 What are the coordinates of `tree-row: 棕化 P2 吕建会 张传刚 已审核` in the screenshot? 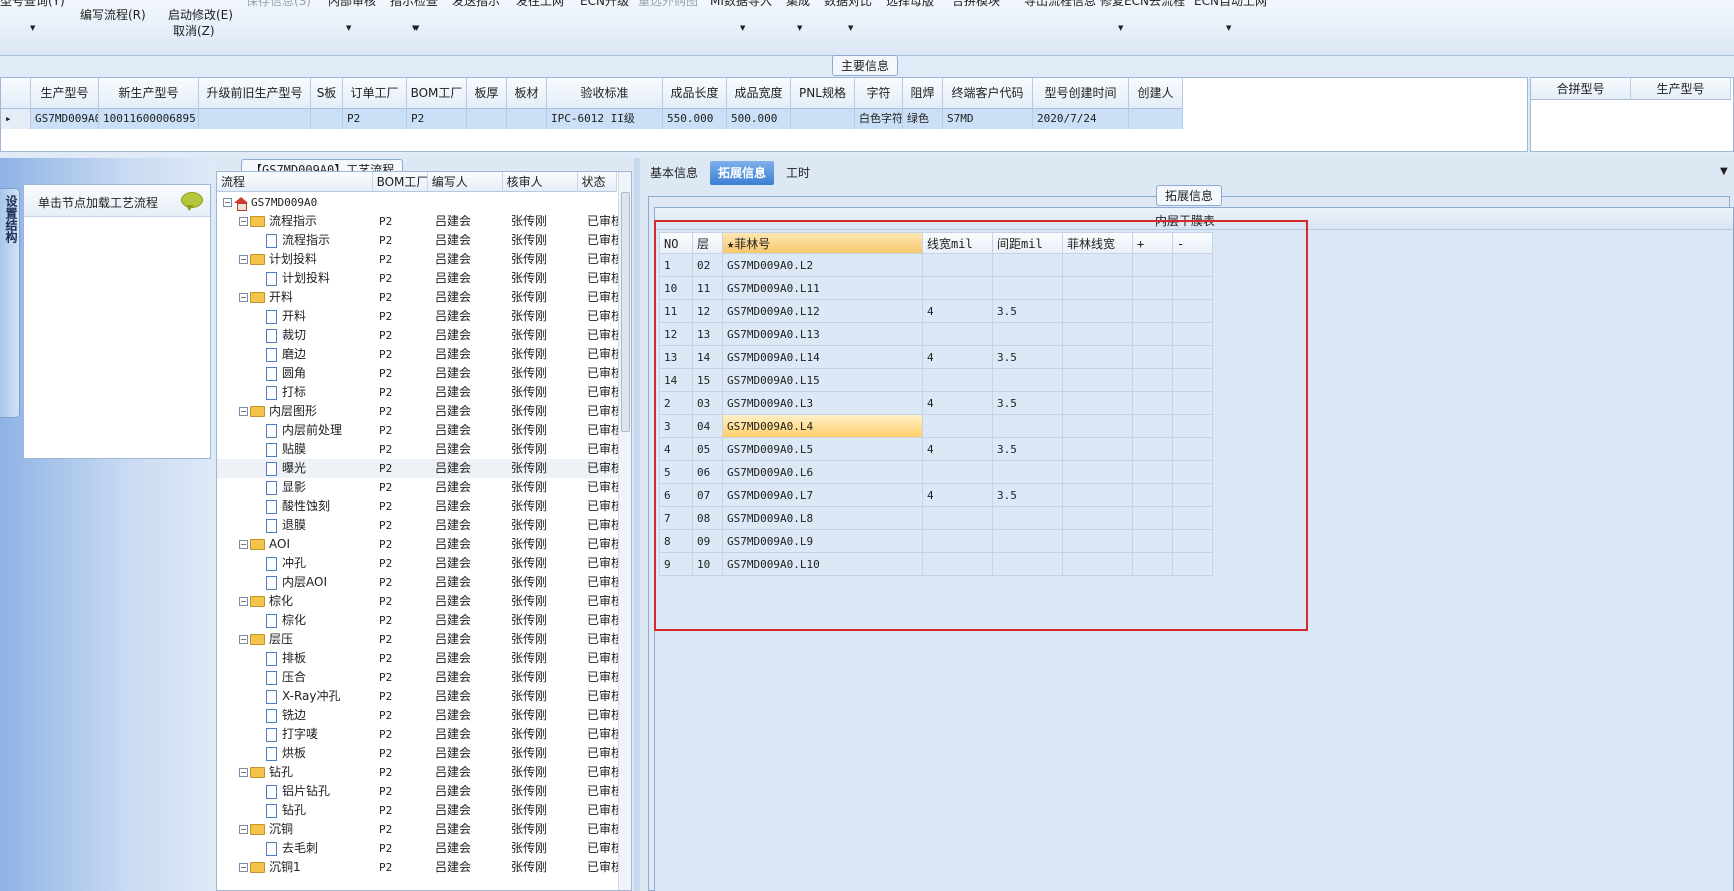 It's located at (420, 620).